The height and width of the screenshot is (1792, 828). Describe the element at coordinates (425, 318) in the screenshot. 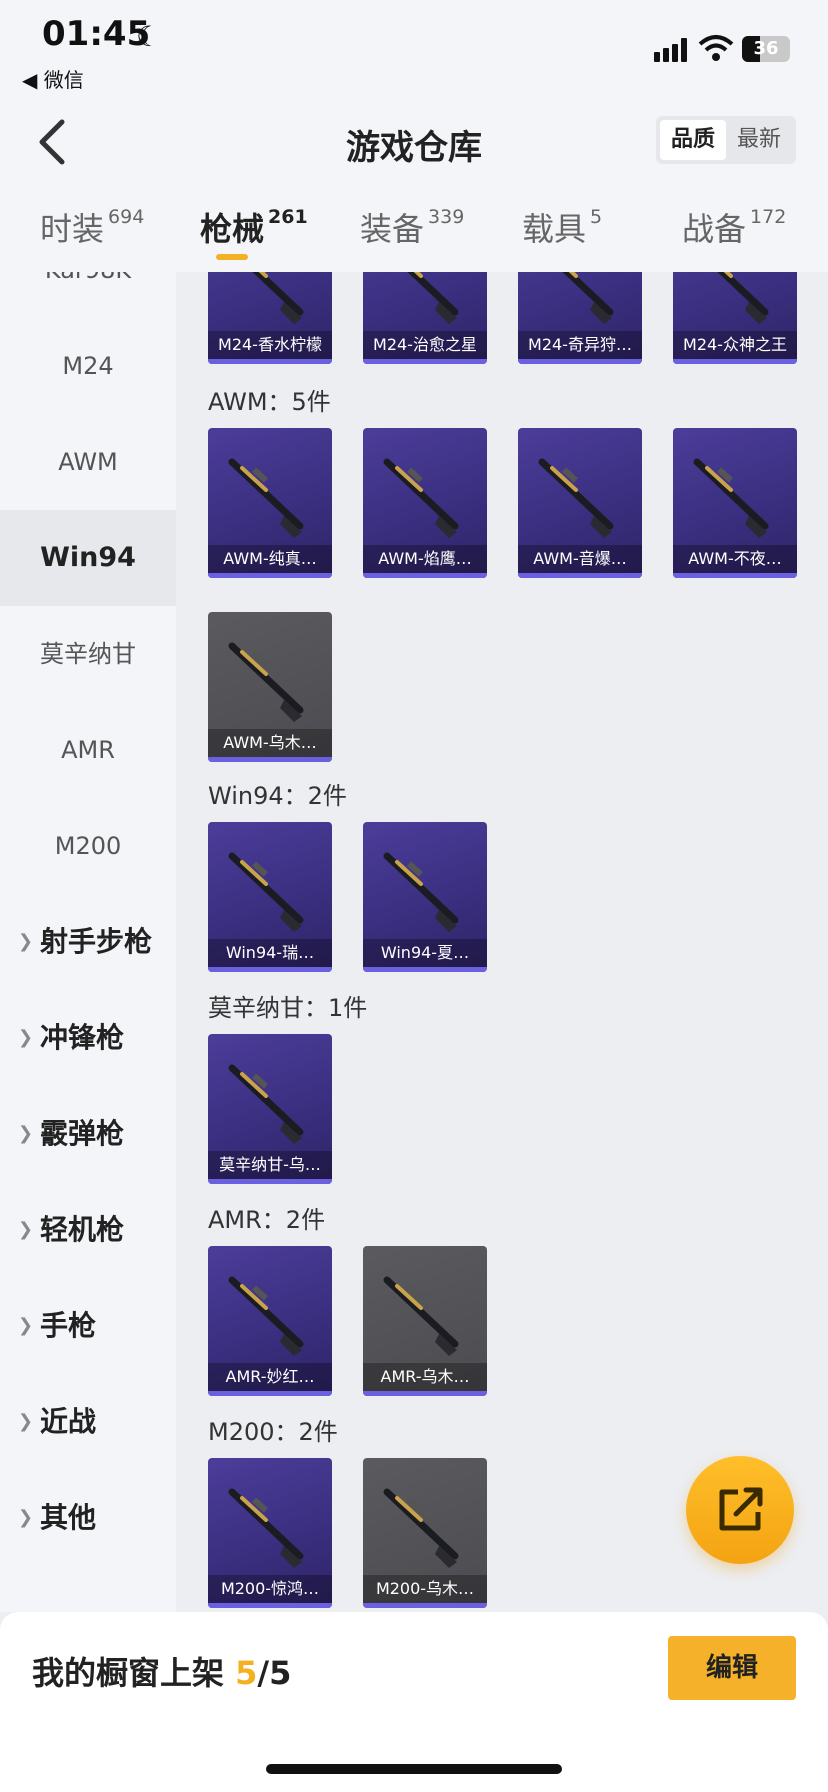

I see `weapon-card: M24-治愈之星` at that location.